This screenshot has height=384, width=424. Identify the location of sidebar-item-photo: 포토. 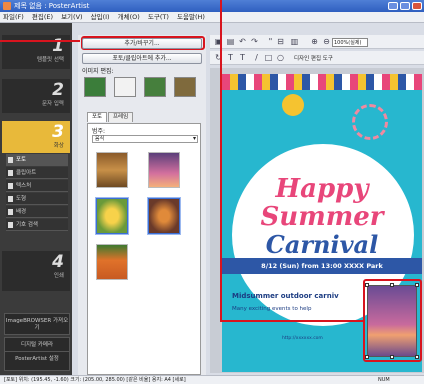
(37, 160).